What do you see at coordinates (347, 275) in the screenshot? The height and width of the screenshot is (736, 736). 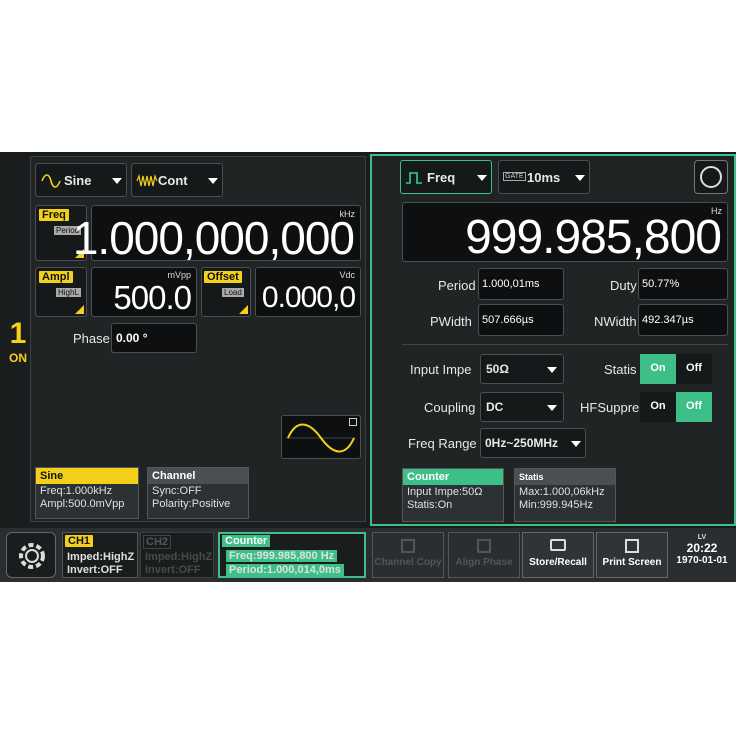 I see `offset-unit: Vdc` at bounding box center [347, 275].